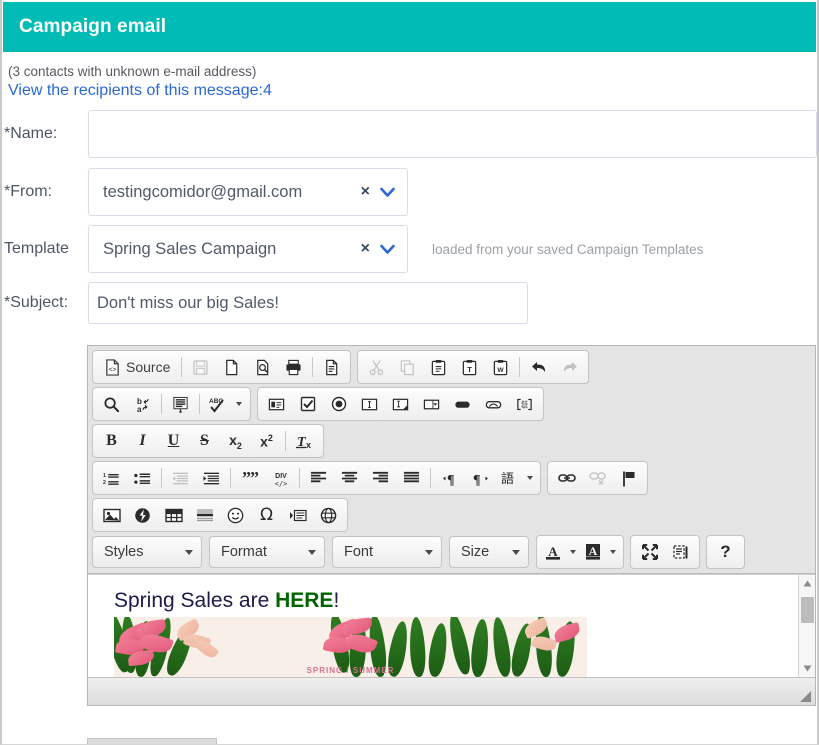  What do you see at coordinates (248, 192) in the screenshot?
I see `from-select: testingcomidor@gmail.com ×` at bounding box center [248, 192].